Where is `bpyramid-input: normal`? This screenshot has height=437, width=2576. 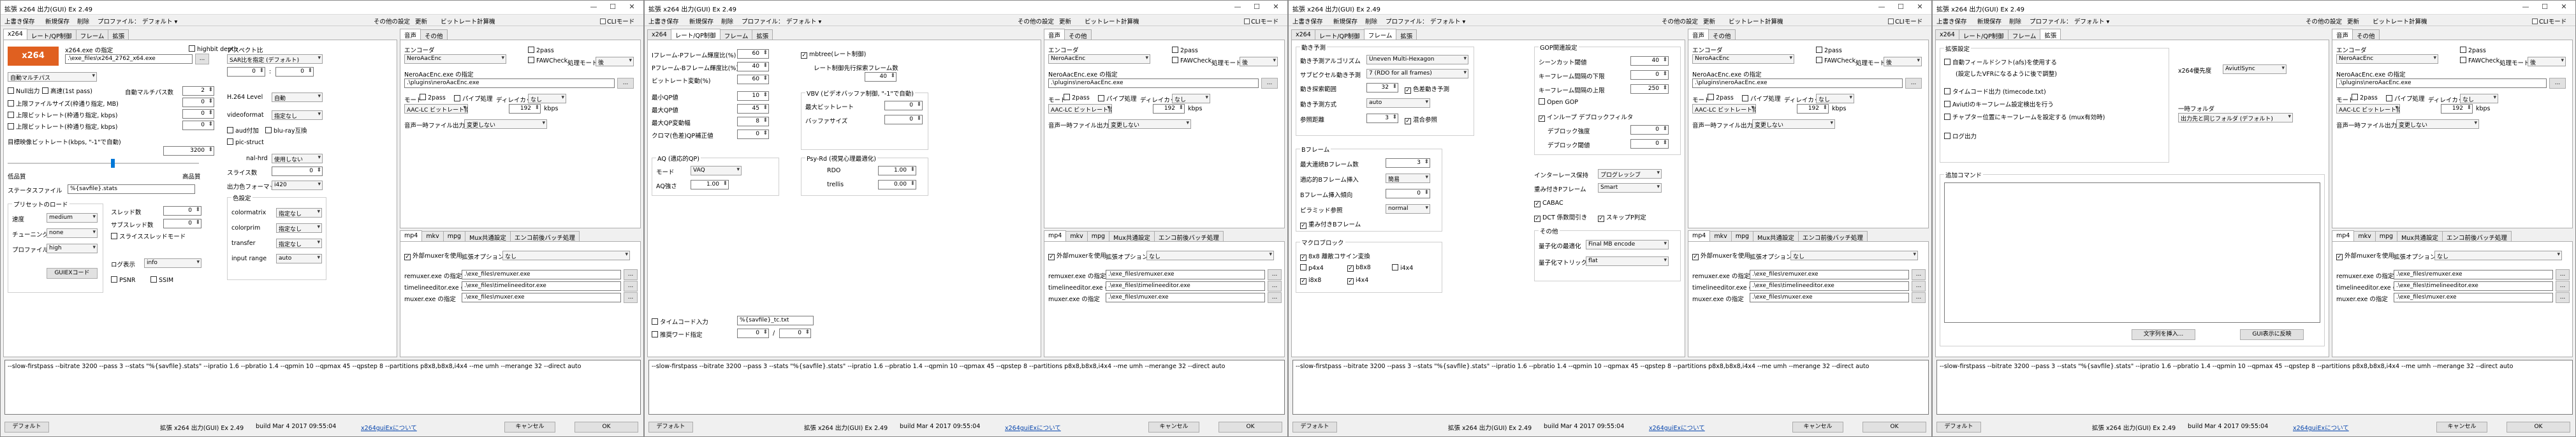 bpyramid-input: normal is located at coordinates (1408, 209).